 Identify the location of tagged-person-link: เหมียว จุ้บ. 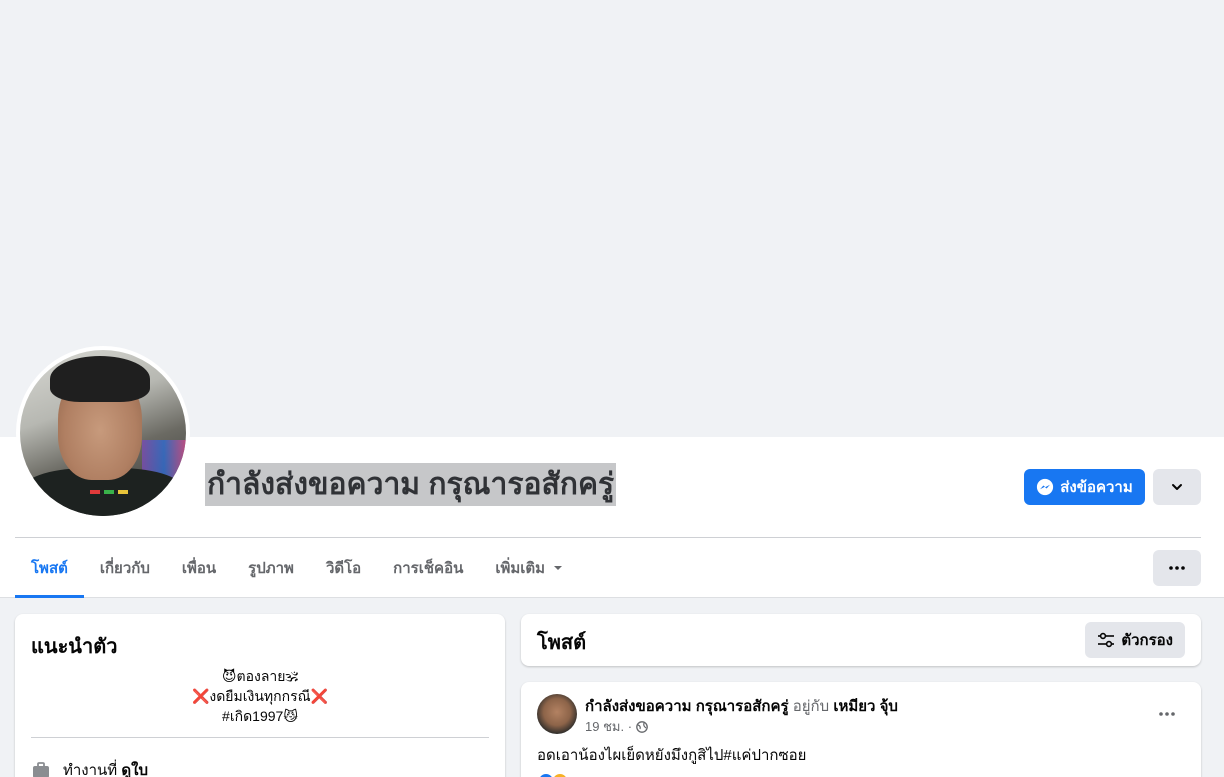
(865, 706).